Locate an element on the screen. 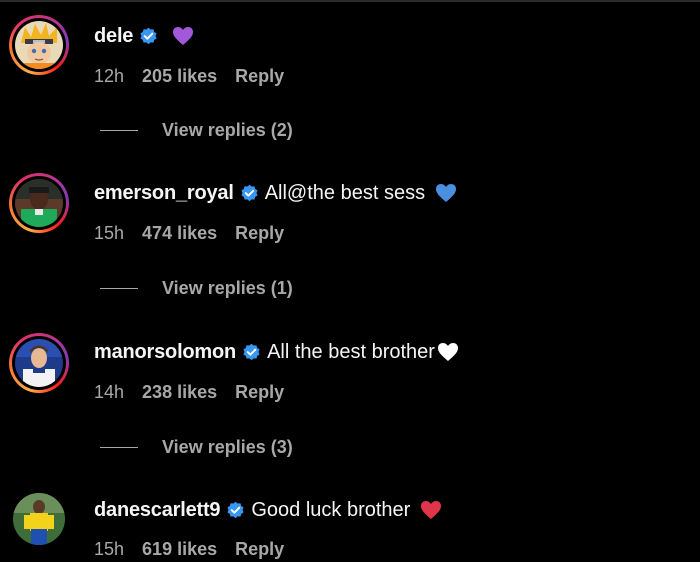 The height and width of the screenshot is (562, 700). blue-heart-icon is located at coordinates (446, 193).